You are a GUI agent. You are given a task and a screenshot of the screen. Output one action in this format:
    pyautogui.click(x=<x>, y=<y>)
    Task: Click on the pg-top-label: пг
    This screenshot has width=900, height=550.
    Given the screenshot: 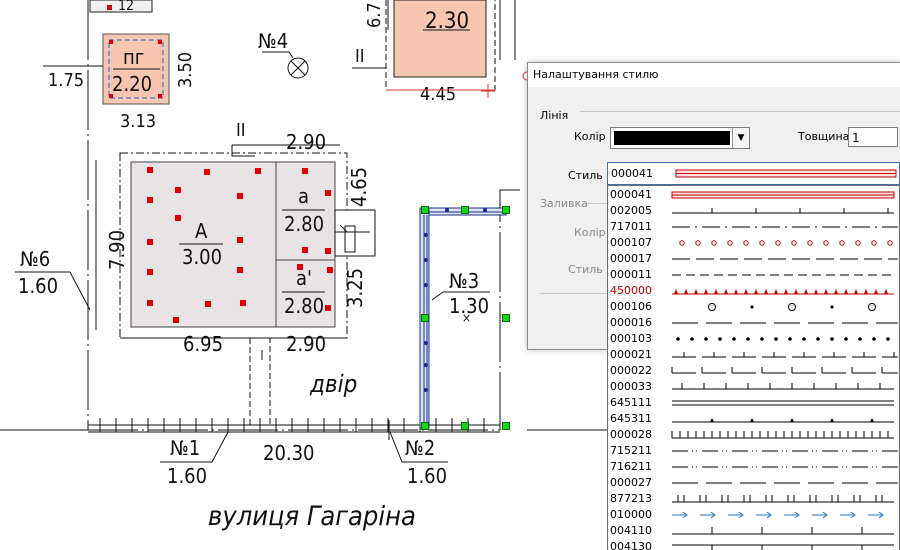 What is the action you would take?
    pyautogui.click(x=133, y=57)
    